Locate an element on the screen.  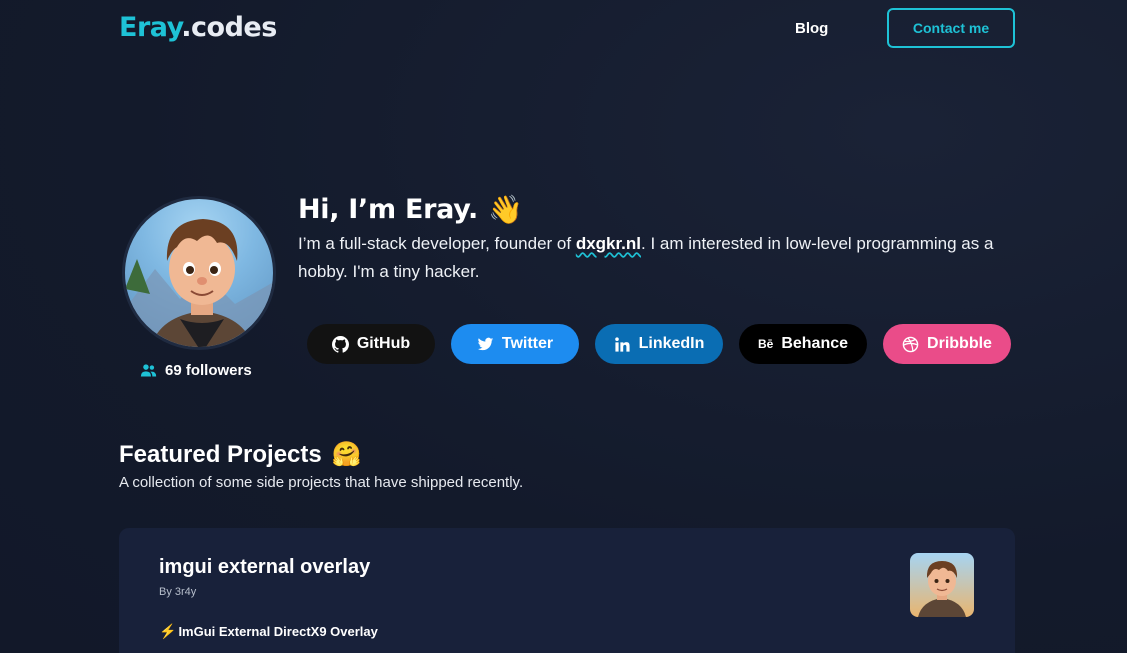
behance-button: Bē Behance is located at coordinates (803, 344).